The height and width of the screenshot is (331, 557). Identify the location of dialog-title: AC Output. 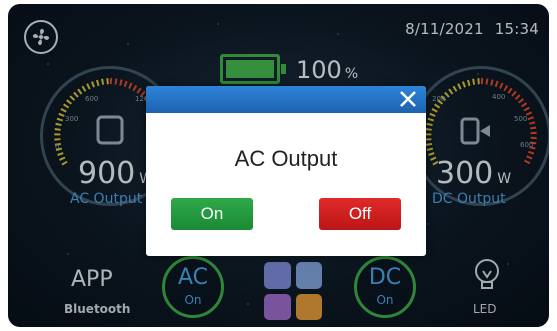
(286, 158).